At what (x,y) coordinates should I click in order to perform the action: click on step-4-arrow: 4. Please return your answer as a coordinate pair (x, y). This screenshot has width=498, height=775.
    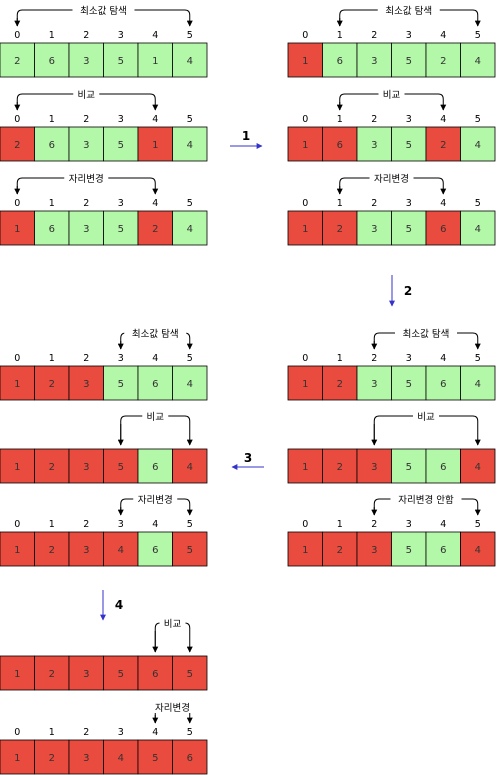
    Looking at the image, I should click on (111, 605).